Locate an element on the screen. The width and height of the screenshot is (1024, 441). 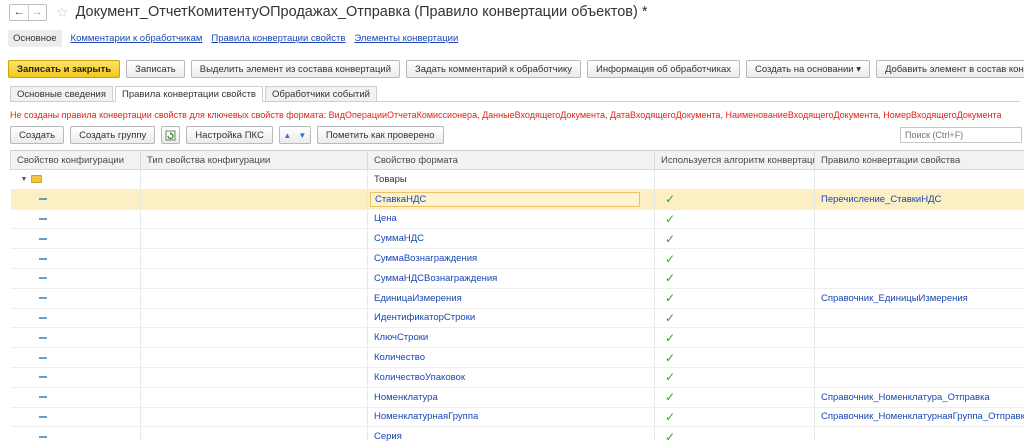
nav-conversion-elements: Элементы конвертации is located at coordinates (406, 38).